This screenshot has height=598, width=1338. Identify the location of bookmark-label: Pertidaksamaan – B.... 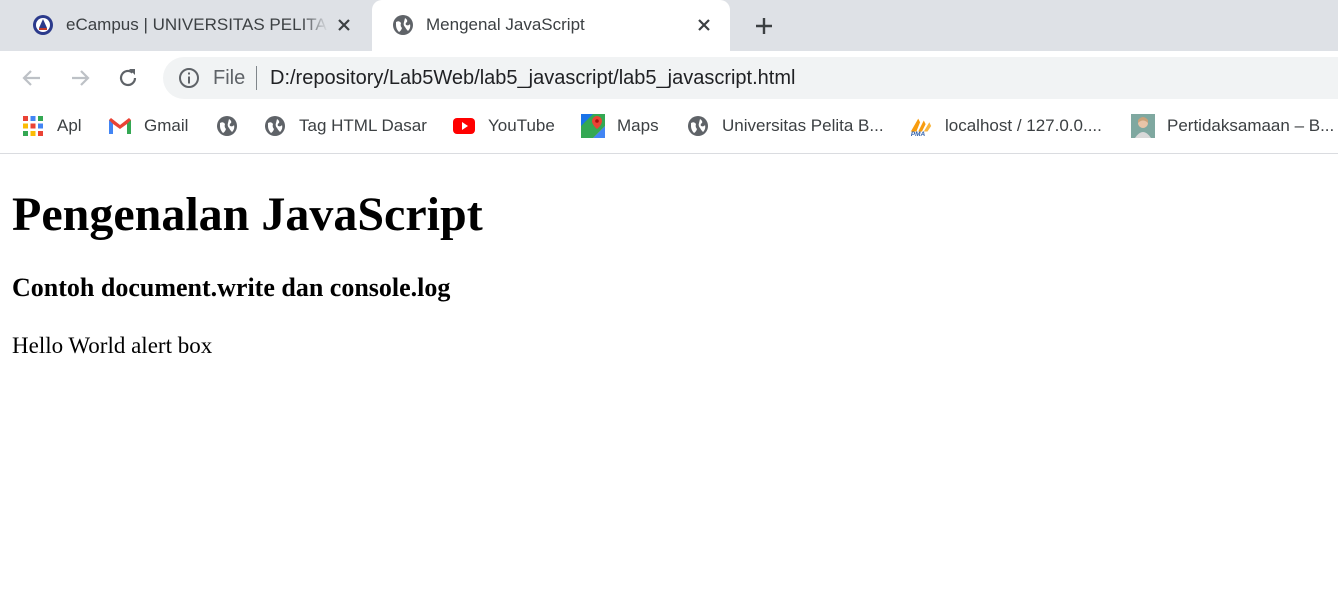
(1251, 125).